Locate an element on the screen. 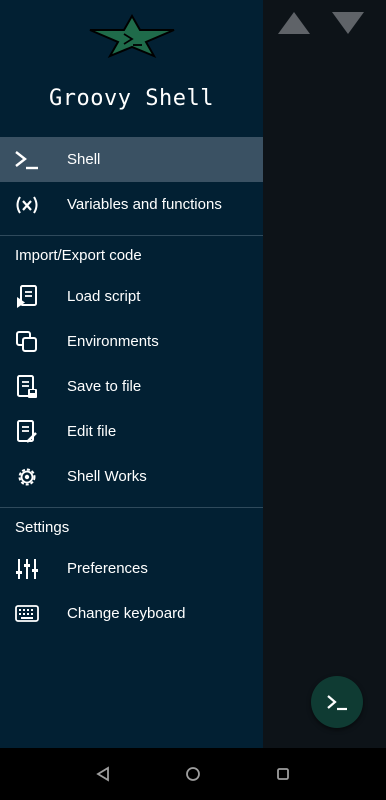 The image size is (386, 800). edit-file-icon is located at coordinates (27, 432).